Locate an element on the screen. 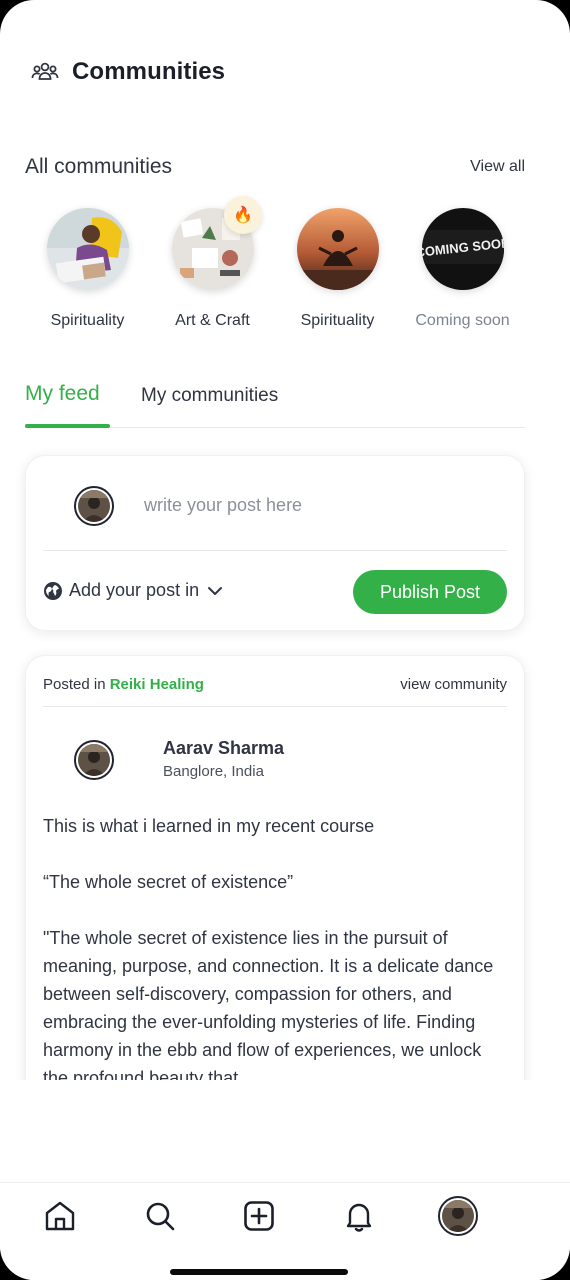  post-composer: Add your post in Publish Post is located at coordinates (275, 543).